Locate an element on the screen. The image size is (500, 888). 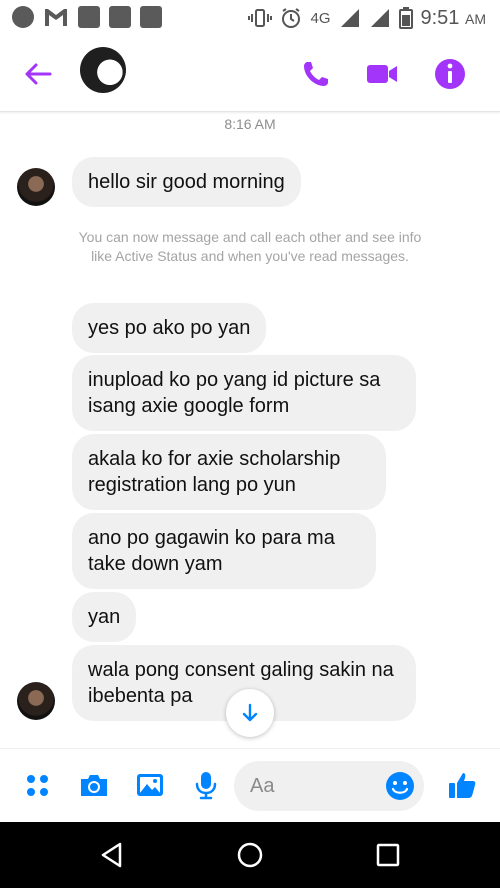
contact-avatar is located at coordinates (103, 70).